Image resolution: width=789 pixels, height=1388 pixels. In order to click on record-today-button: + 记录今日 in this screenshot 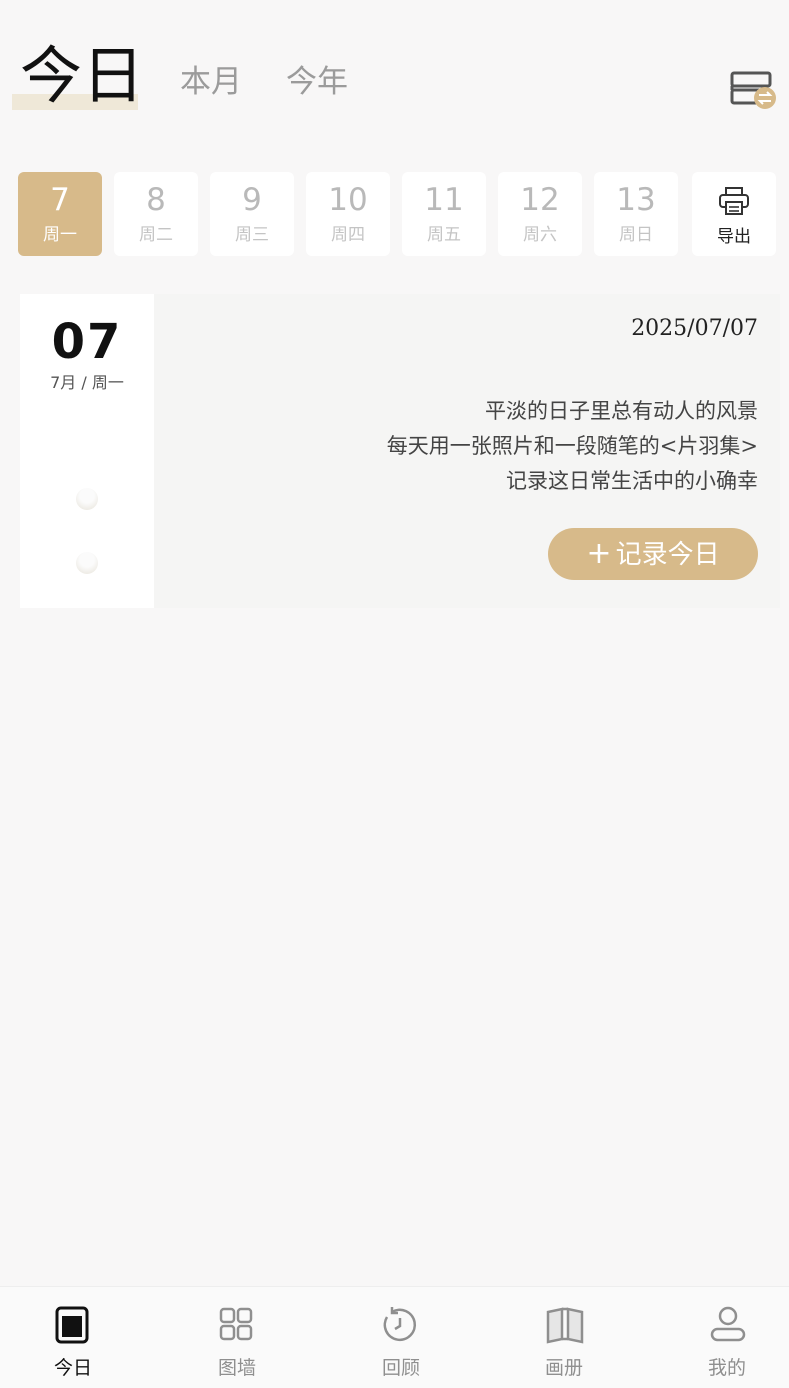, I will do `click(653, 554)`.